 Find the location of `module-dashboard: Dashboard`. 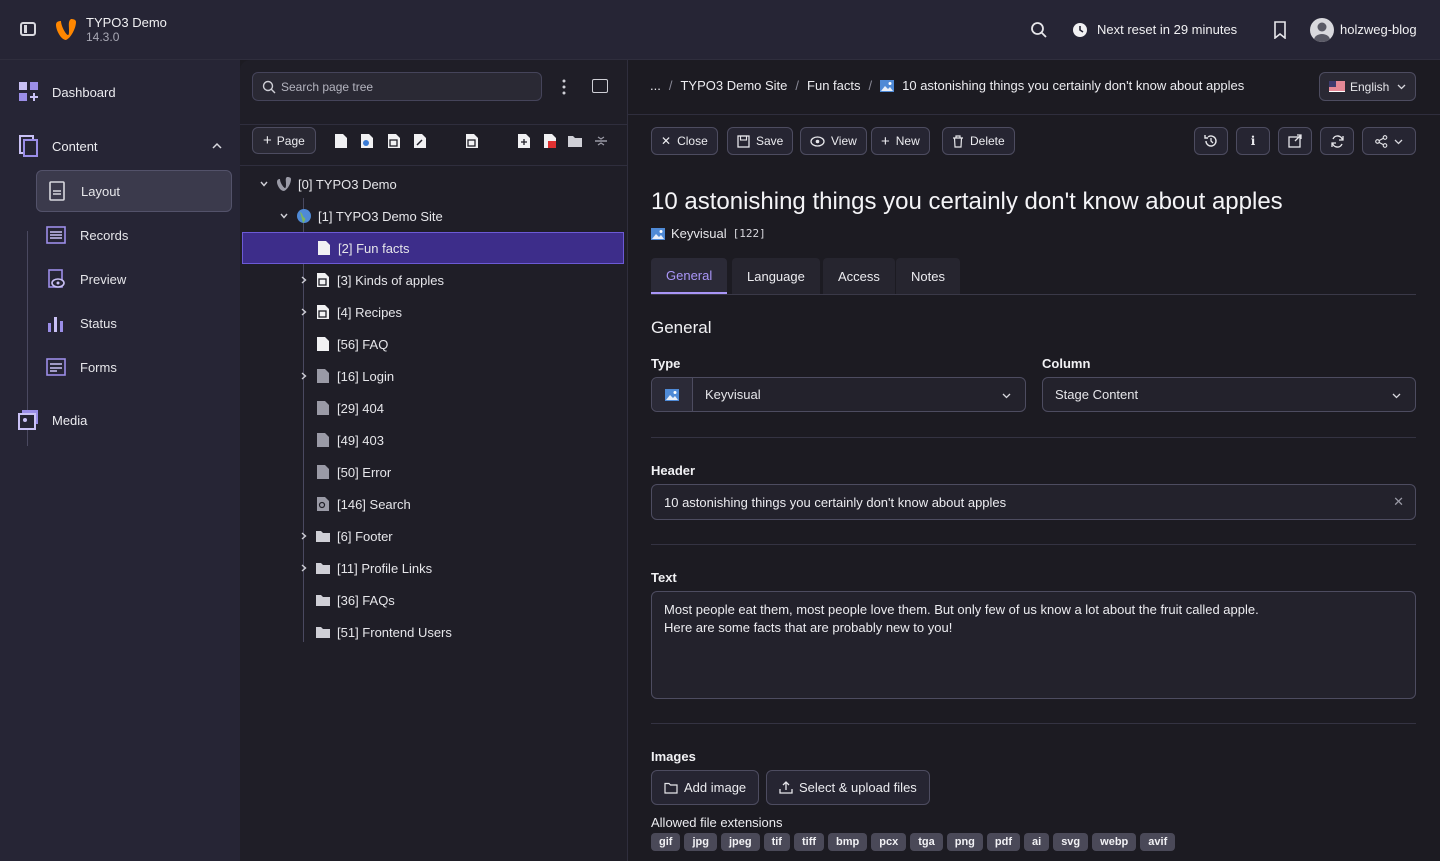

module-dashboard: Dashboard is located at coordinates (67, 92).